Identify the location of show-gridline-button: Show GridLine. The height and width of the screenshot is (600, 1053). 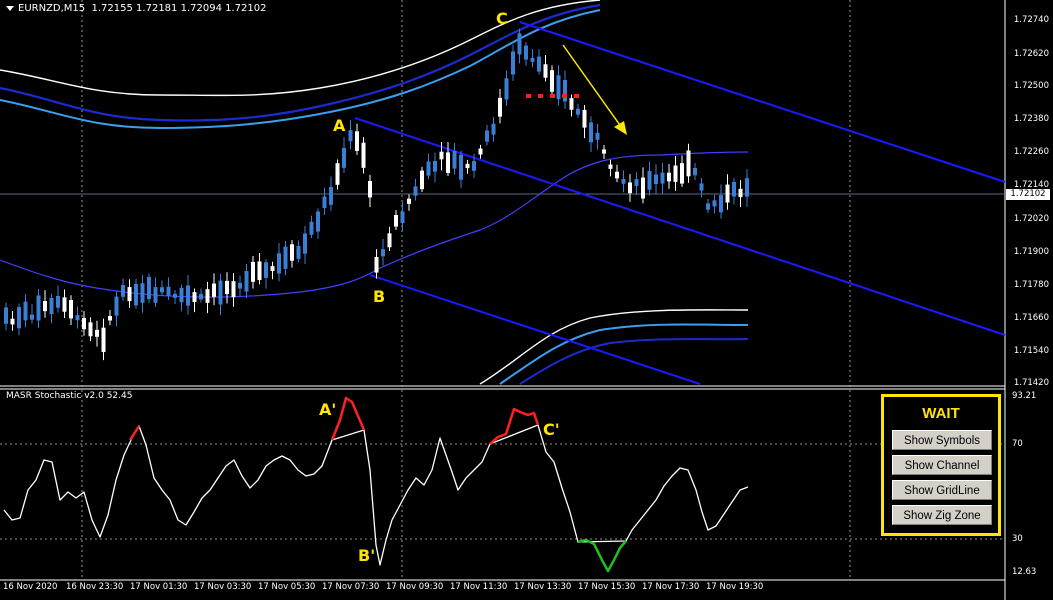
(942, 490).